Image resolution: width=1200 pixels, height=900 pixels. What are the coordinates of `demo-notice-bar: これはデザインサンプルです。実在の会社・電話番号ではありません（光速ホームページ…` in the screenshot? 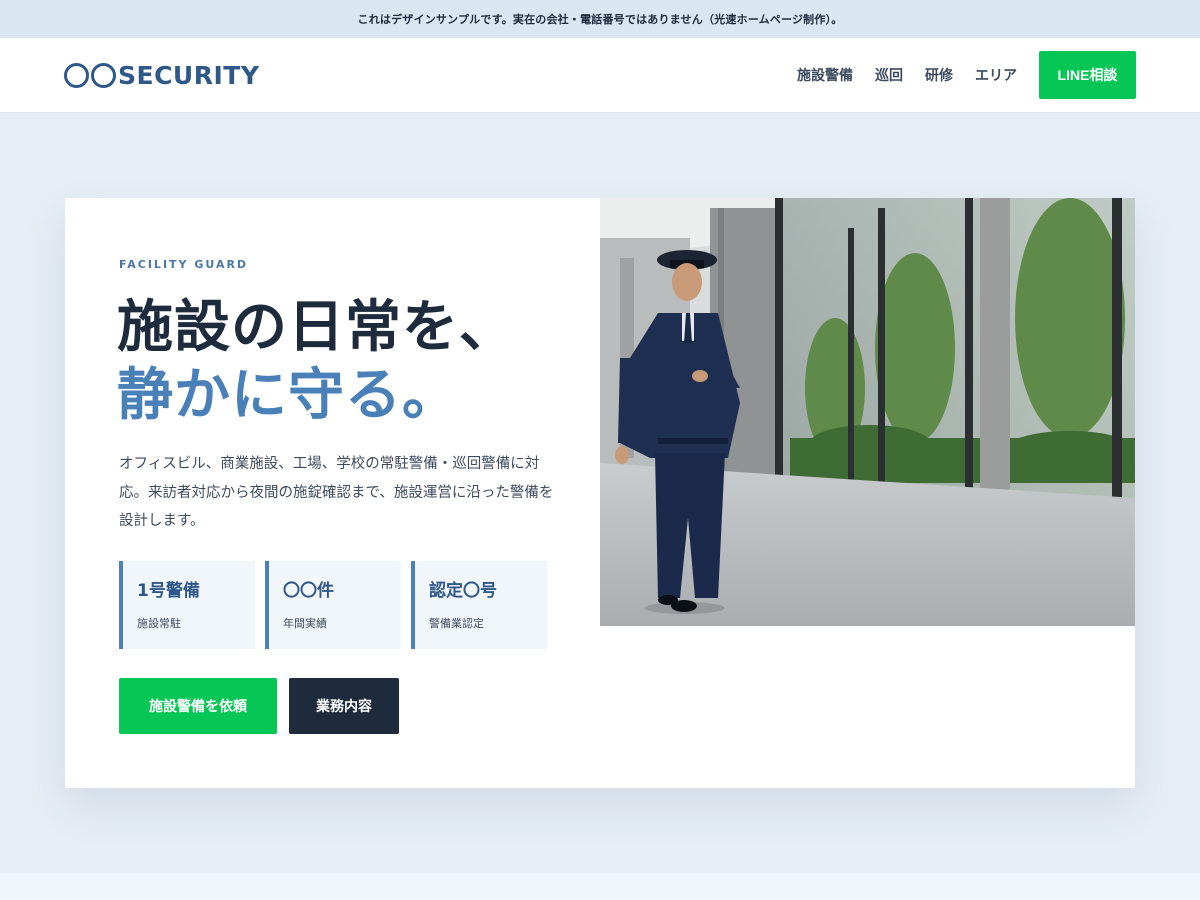 It's located at (600, 19).